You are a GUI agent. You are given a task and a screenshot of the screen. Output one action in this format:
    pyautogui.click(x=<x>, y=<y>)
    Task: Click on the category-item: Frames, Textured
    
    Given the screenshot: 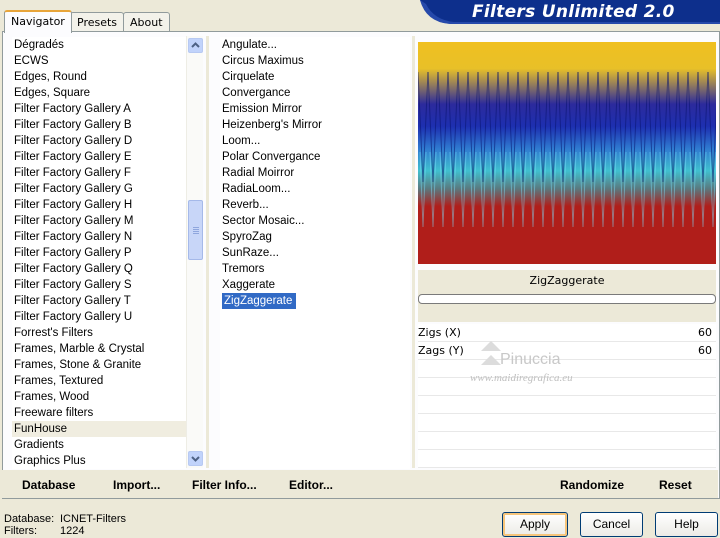 What is the action you would take?
    pyautogui.click(x=99, y=381)
    